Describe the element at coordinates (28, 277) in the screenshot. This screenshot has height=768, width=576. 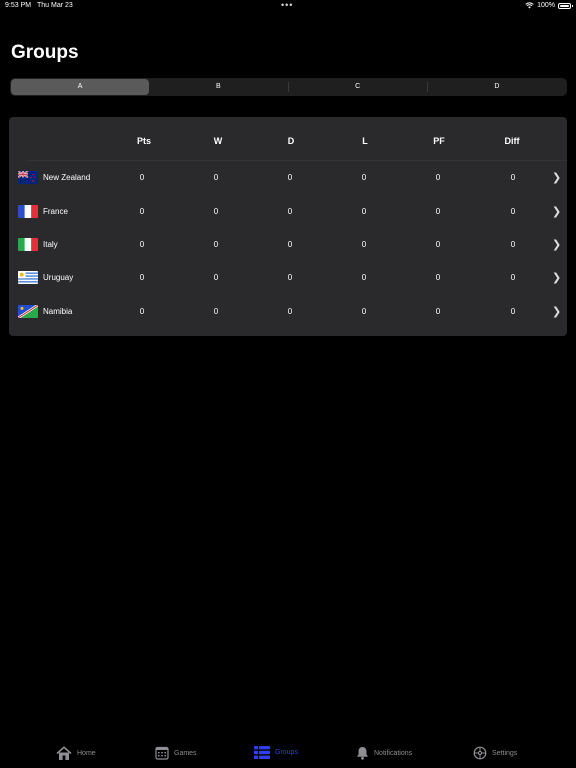
I see `uruguay-flag-icon` at that location.